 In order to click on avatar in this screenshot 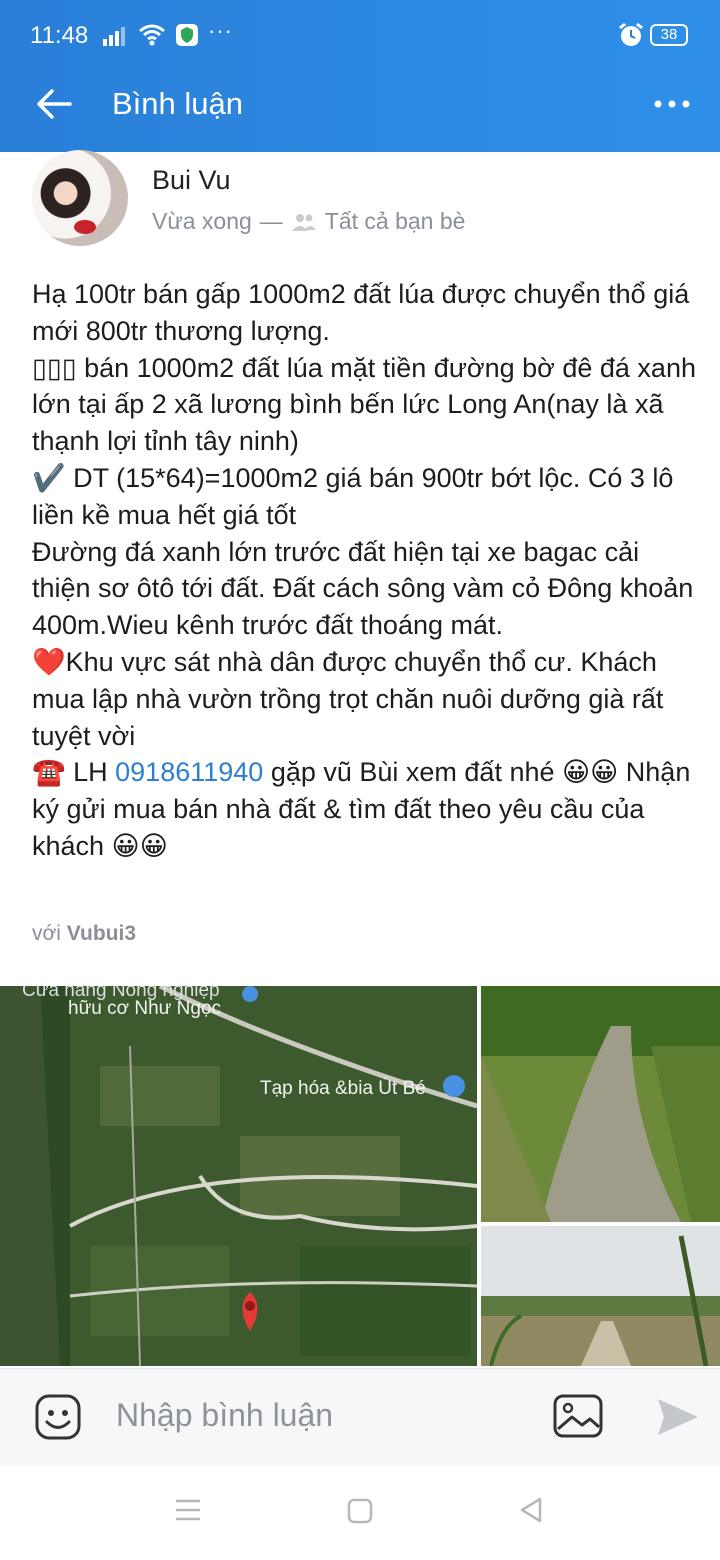, I will do `click(80, 198)`.